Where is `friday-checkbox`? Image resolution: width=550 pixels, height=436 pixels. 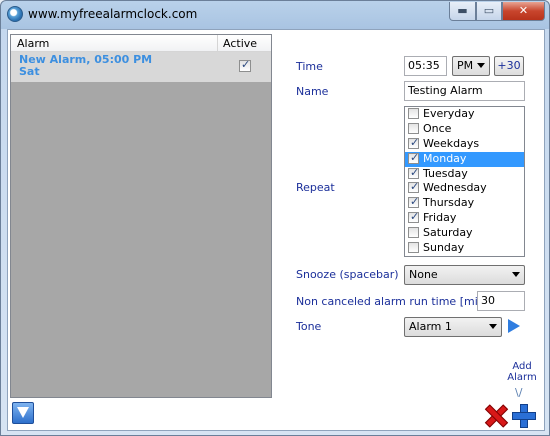
friday-checkbox is located at coordinates (413, 217).